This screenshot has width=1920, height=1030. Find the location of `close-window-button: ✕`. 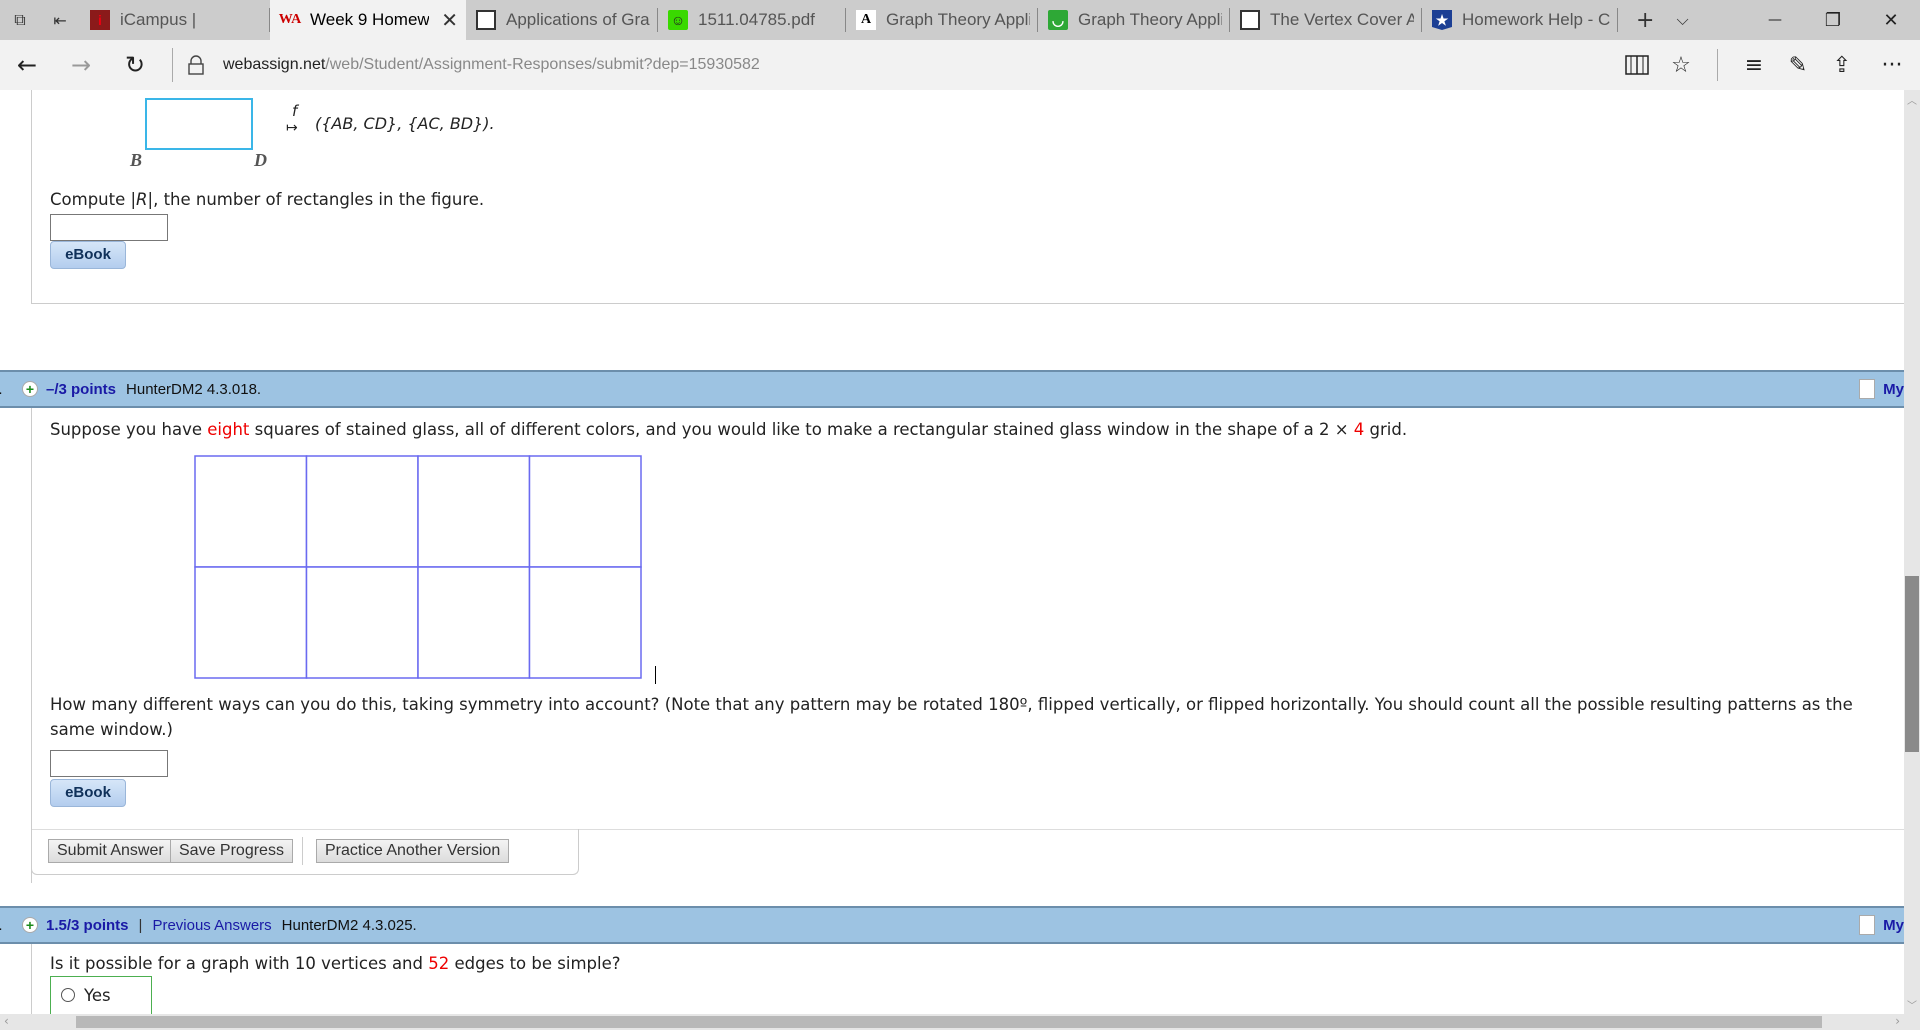

close-window-button: ✕ is located at coordinates (1891, 20).